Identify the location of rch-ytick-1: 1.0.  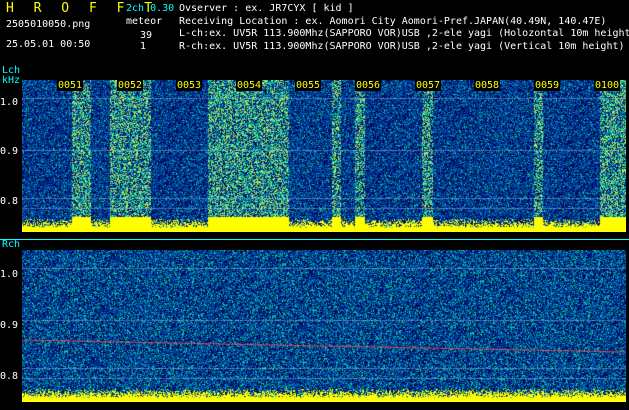
(9, 274).